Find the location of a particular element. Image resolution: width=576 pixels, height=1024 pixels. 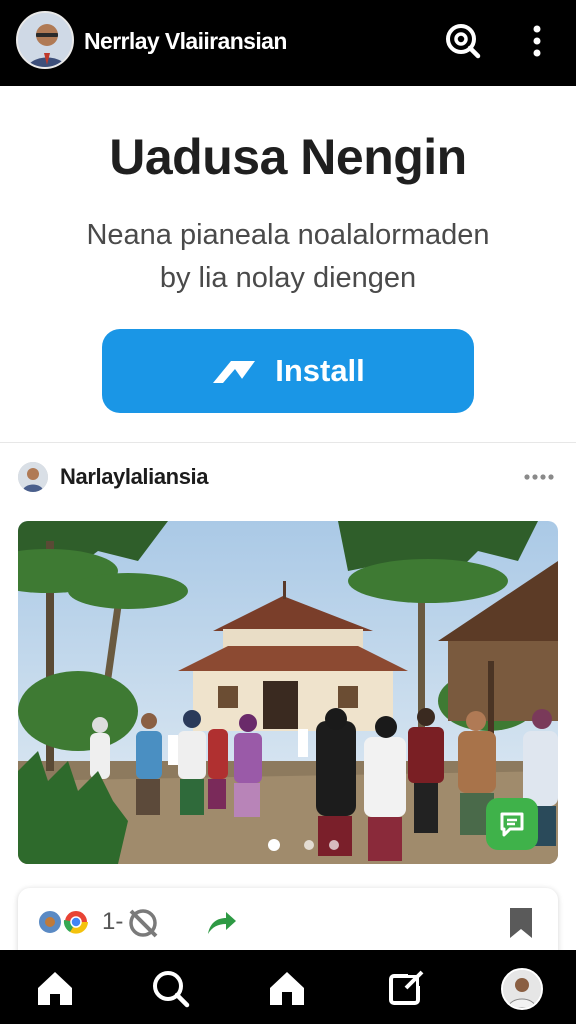

chat-icon is located at coordinates (512, 824).